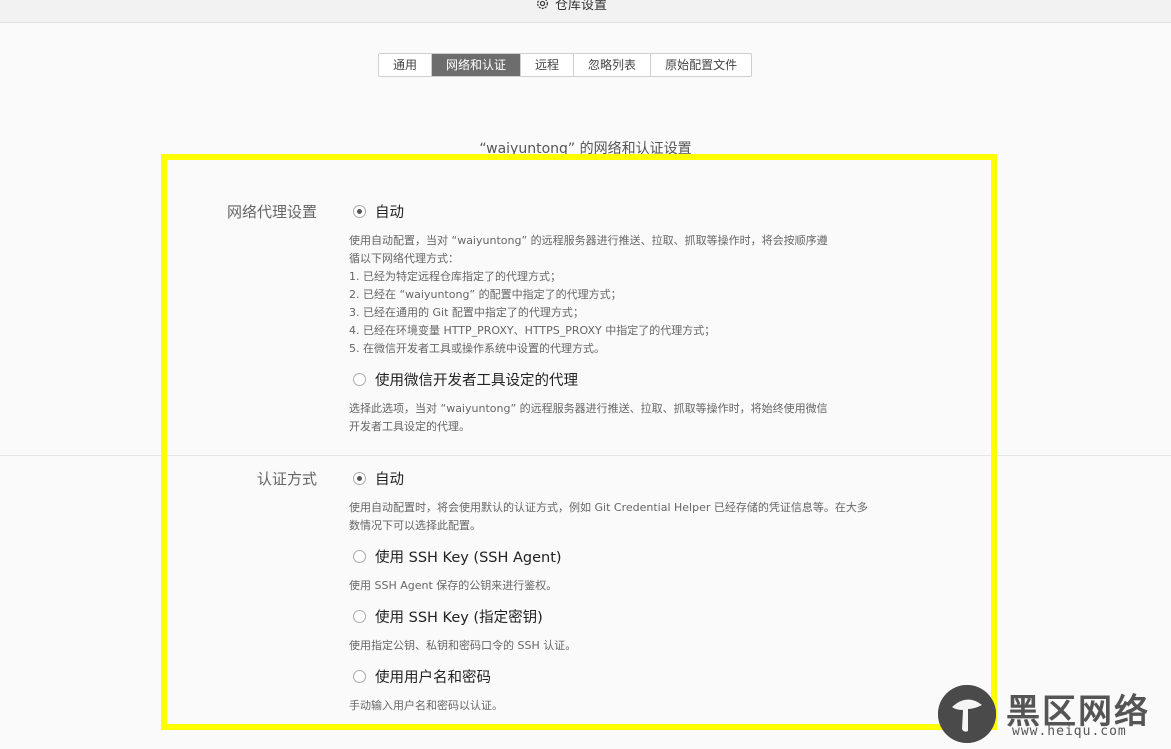 This screenshot has height=749, width=1171. I want to click on window-titlebar: 仓库设置, so click(585, 11).